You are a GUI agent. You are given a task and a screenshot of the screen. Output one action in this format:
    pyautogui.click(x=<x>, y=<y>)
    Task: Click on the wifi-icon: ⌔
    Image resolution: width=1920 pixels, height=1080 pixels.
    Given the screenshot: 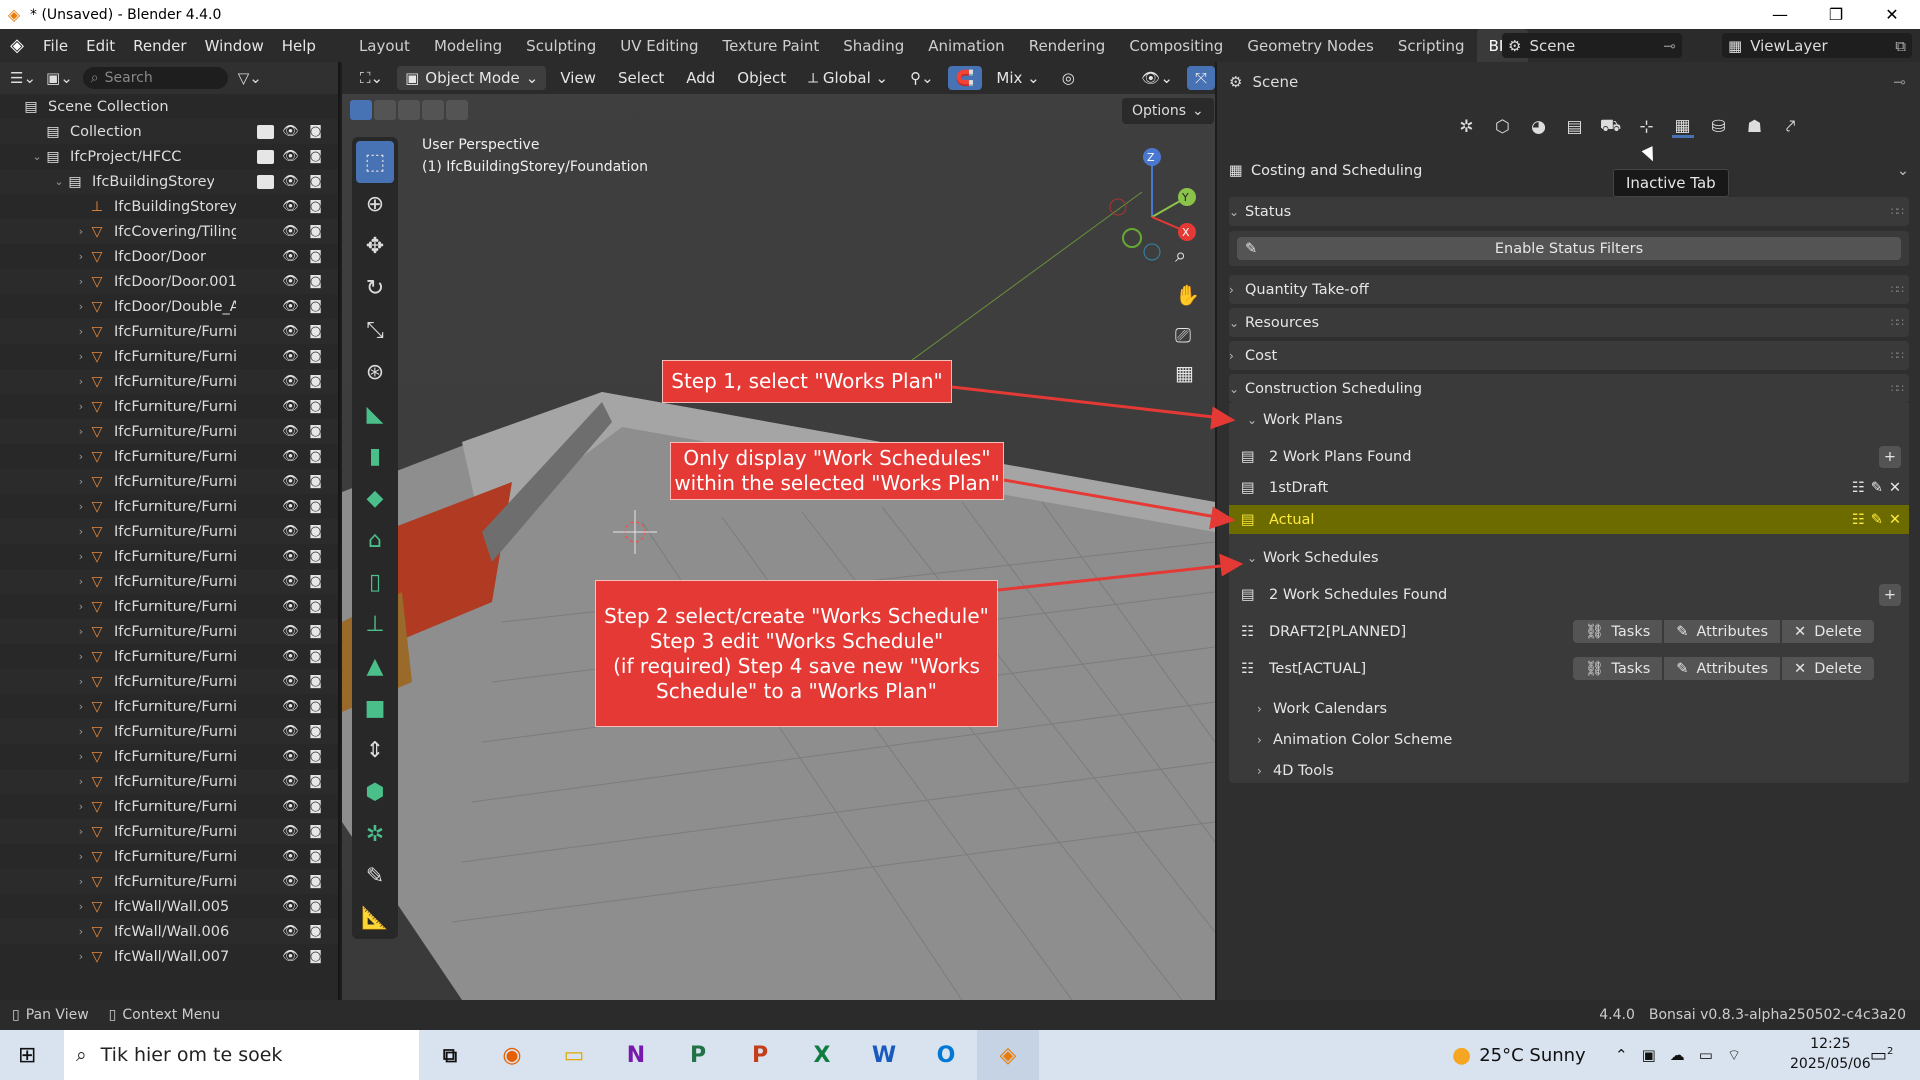 What is the action you would take?
    pyautogui.click(x=1734, y=1055)
    